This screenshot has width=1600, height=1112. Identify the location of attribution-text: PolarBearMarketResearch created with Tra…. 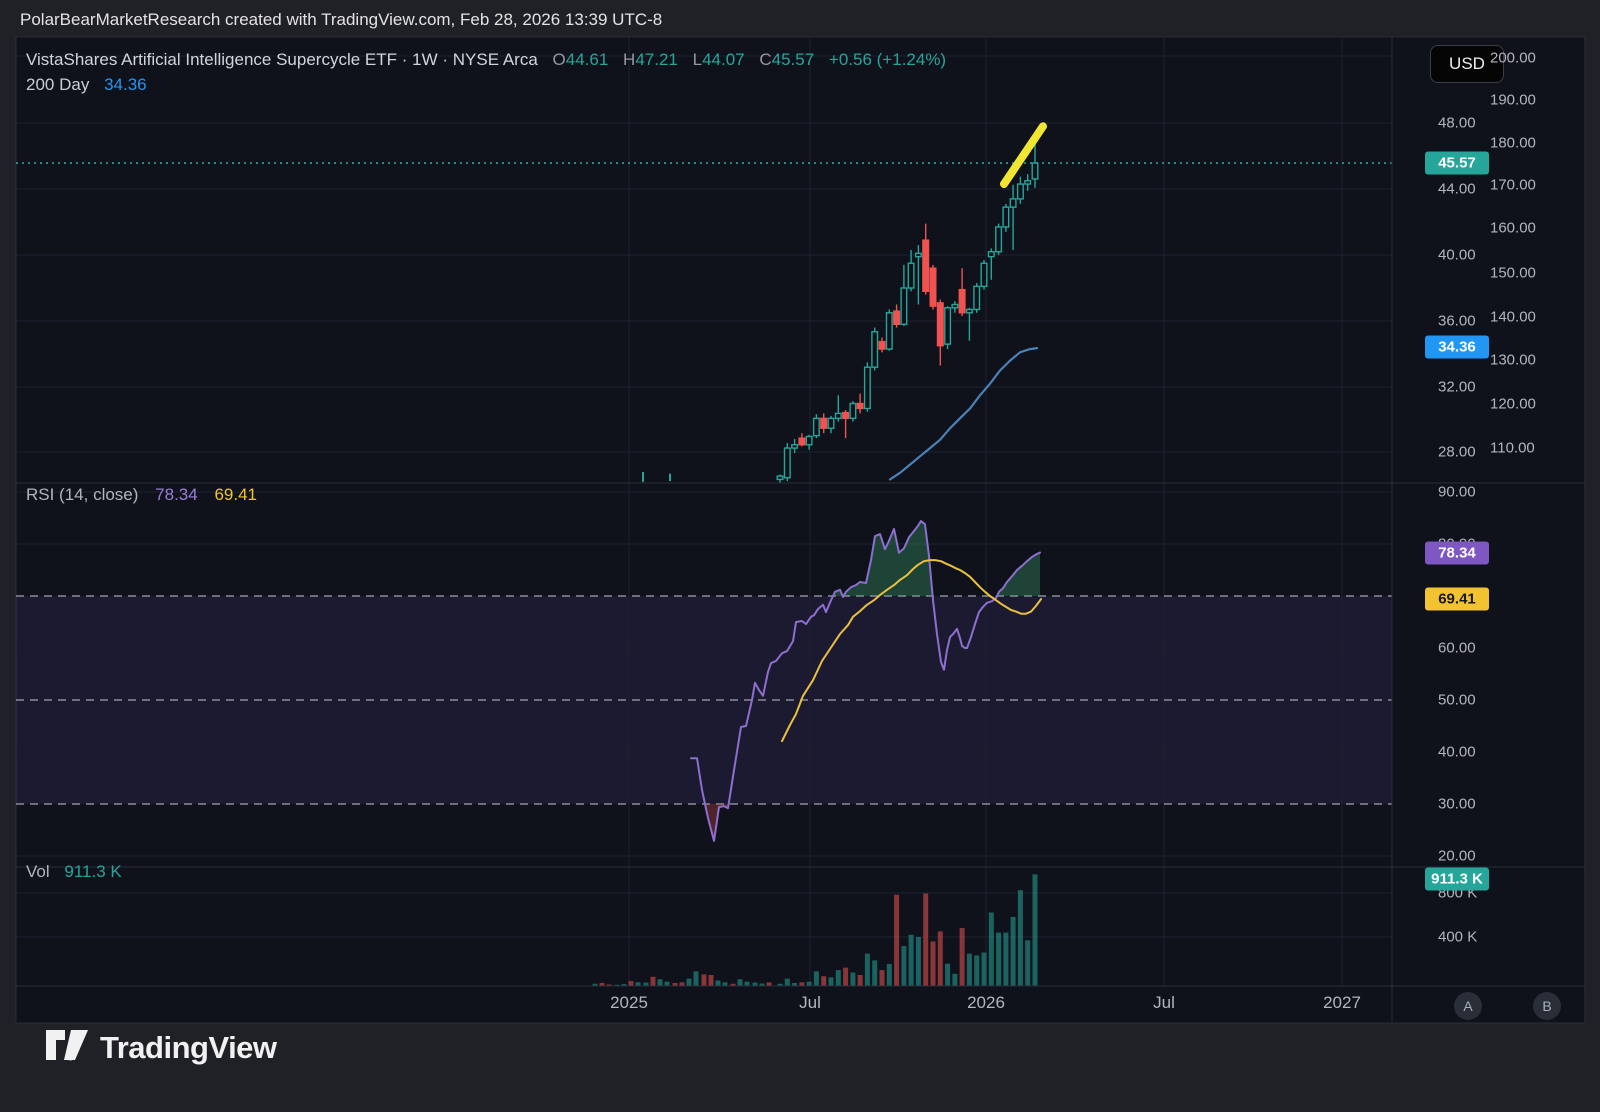
(341, 19).